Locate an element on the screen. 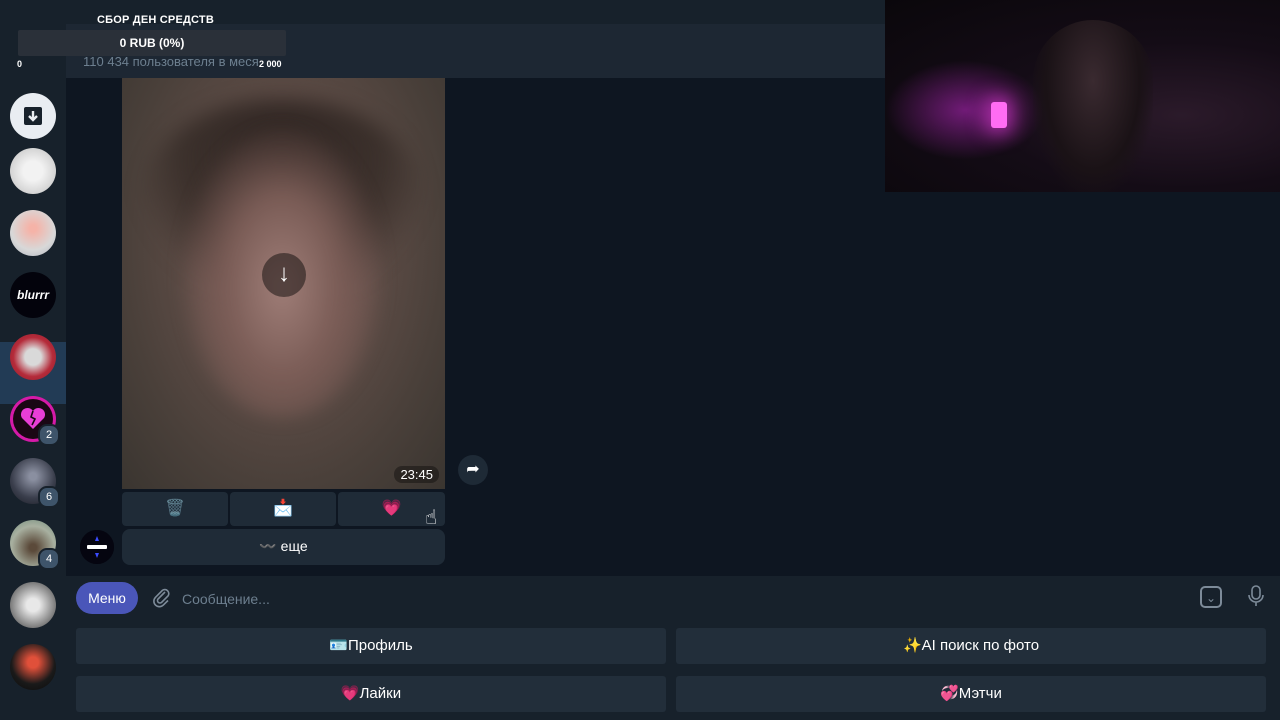 The image size is (1280, 720). archive-icon is located at coordinates (33, 116).